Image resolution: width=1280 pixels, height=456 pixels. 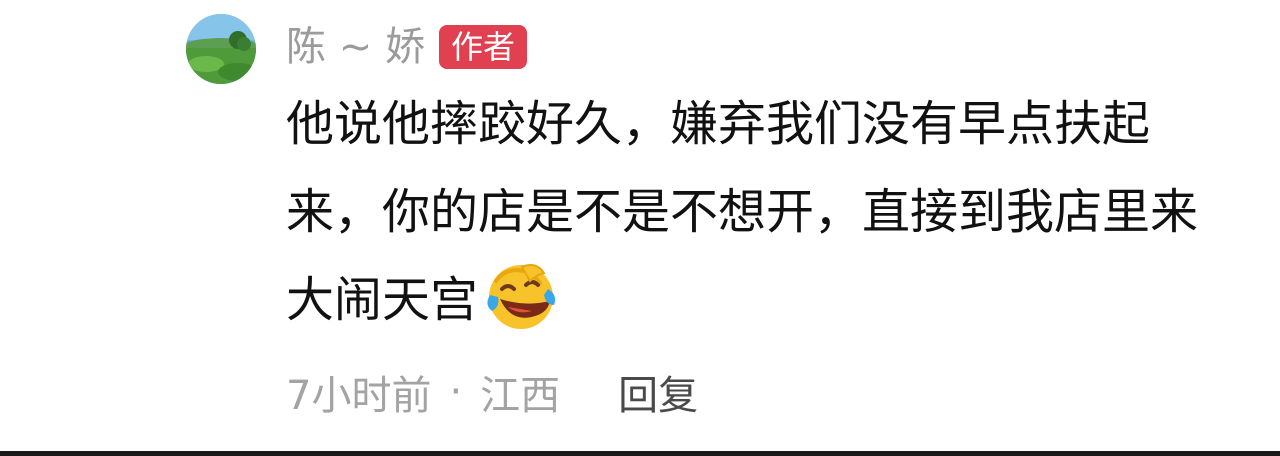 What do you see at coordinates (640, 453) in the screenshot?
I see `divider` at bounding box center [640, 453].